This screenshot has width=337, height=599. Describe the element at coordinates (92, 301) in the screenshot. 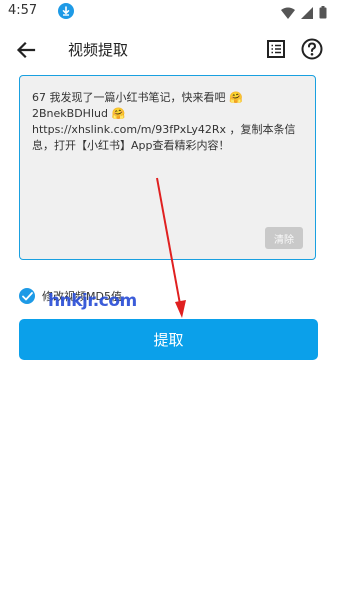

I see `watermark: hnkjr.com` at that location.